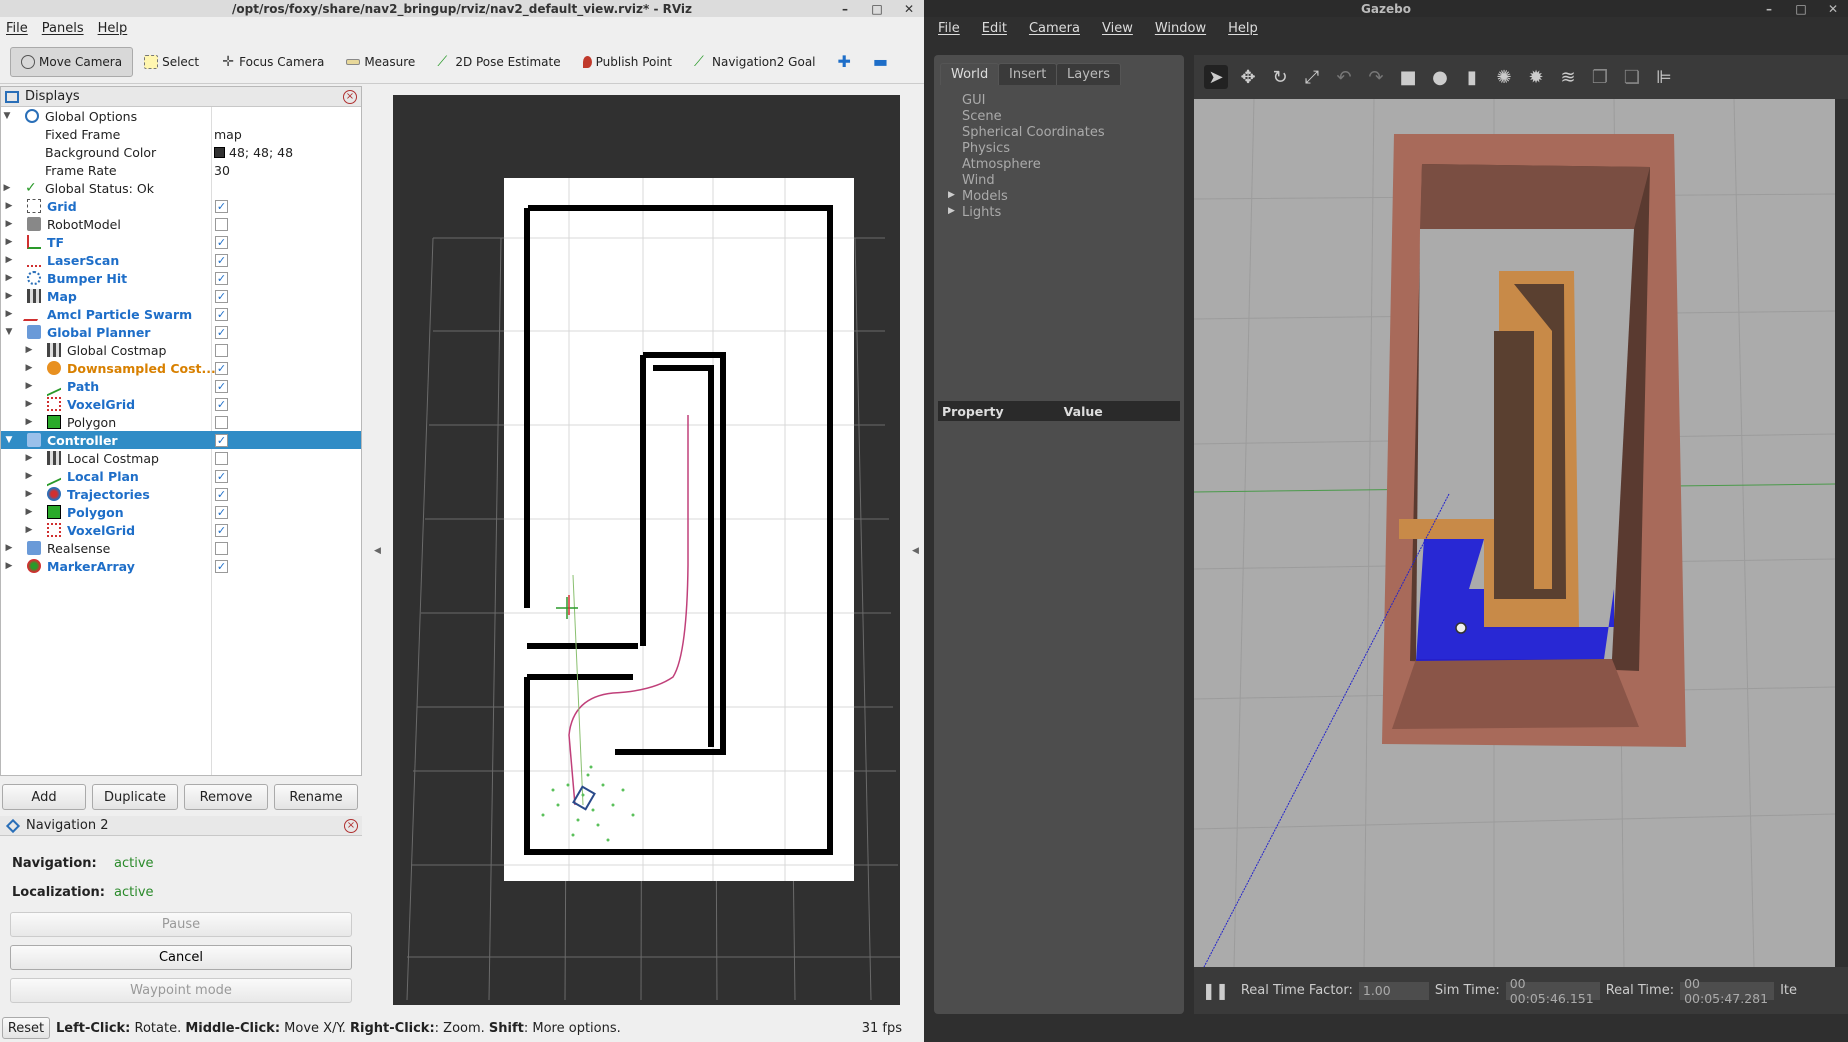 This screenshot has width=1848, height=1042. Describe the element at coordinates (994, 28) in the screenshot. I see `gz-menu-edit: Edit` at that location.